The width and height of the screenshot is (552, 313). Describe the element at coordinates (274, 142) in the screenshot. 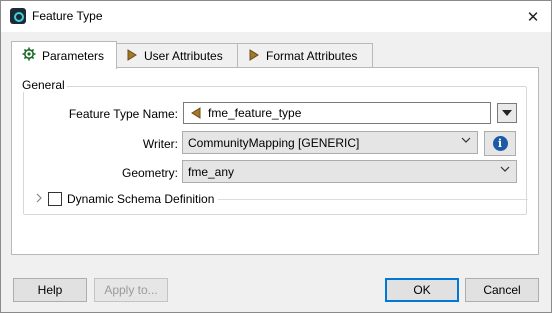

I see `writer-value: CommunityMapping [GENERIC]` at that location.